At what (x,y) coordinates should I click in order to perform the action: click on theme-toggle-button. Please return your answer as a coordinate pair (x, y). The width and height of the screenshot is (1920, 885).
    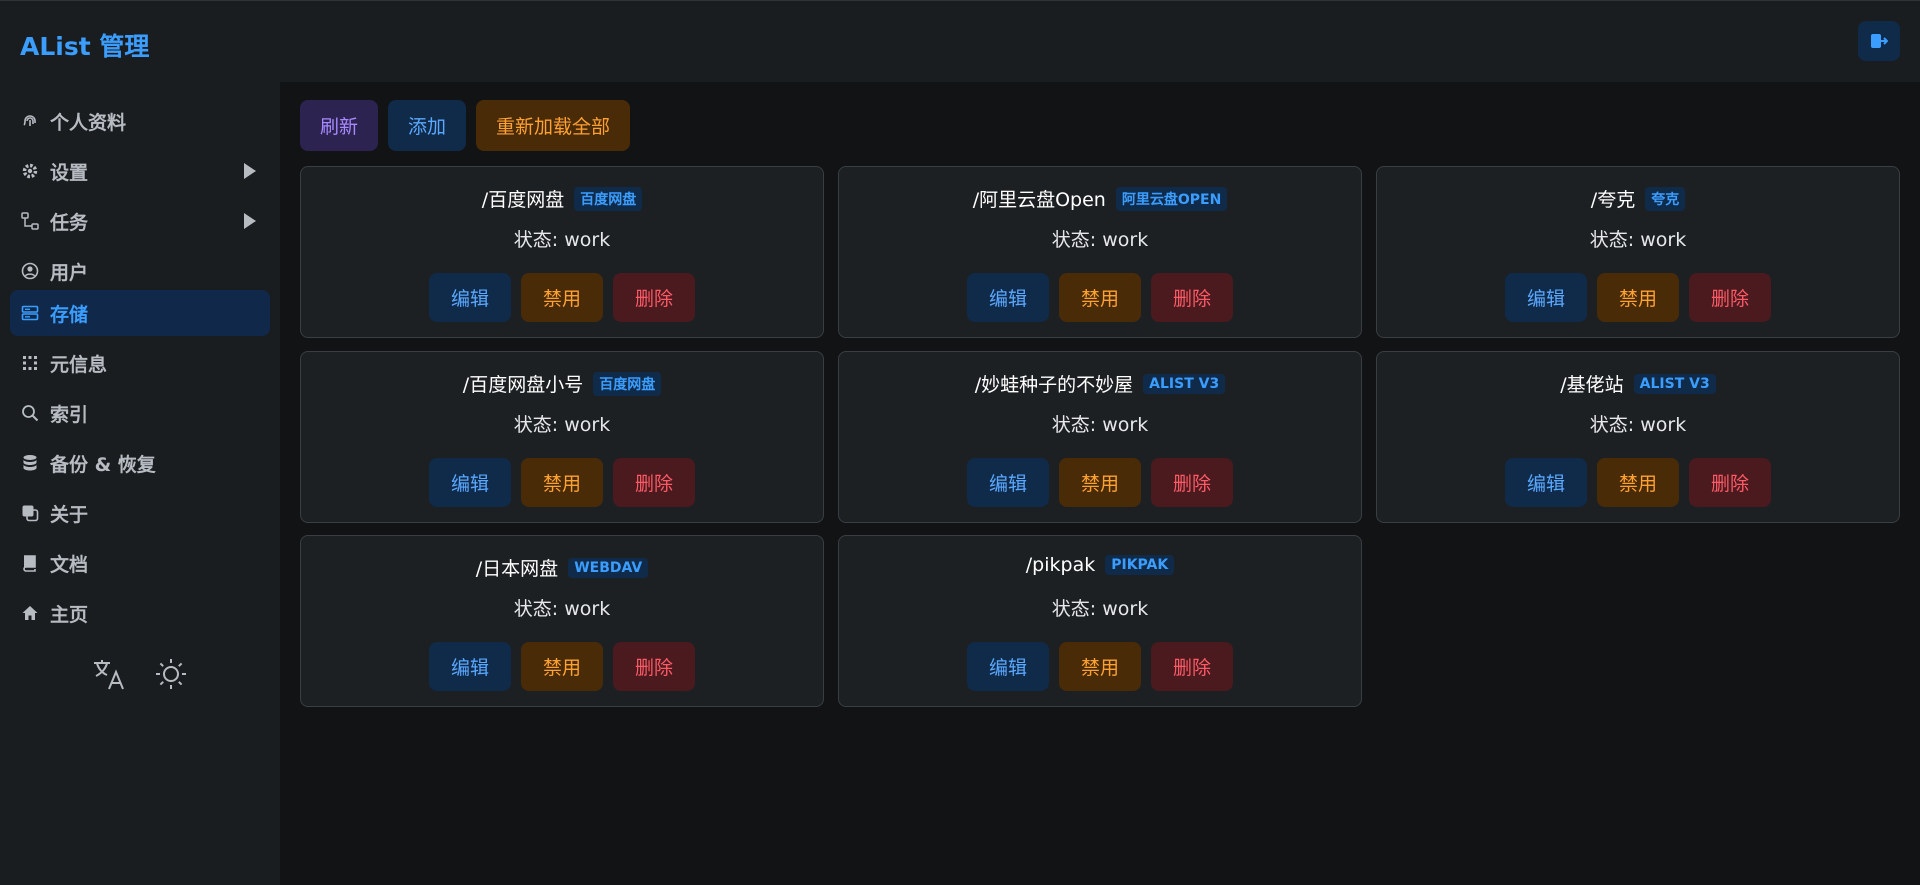
    Looking at the image, I should click on (171, 674).